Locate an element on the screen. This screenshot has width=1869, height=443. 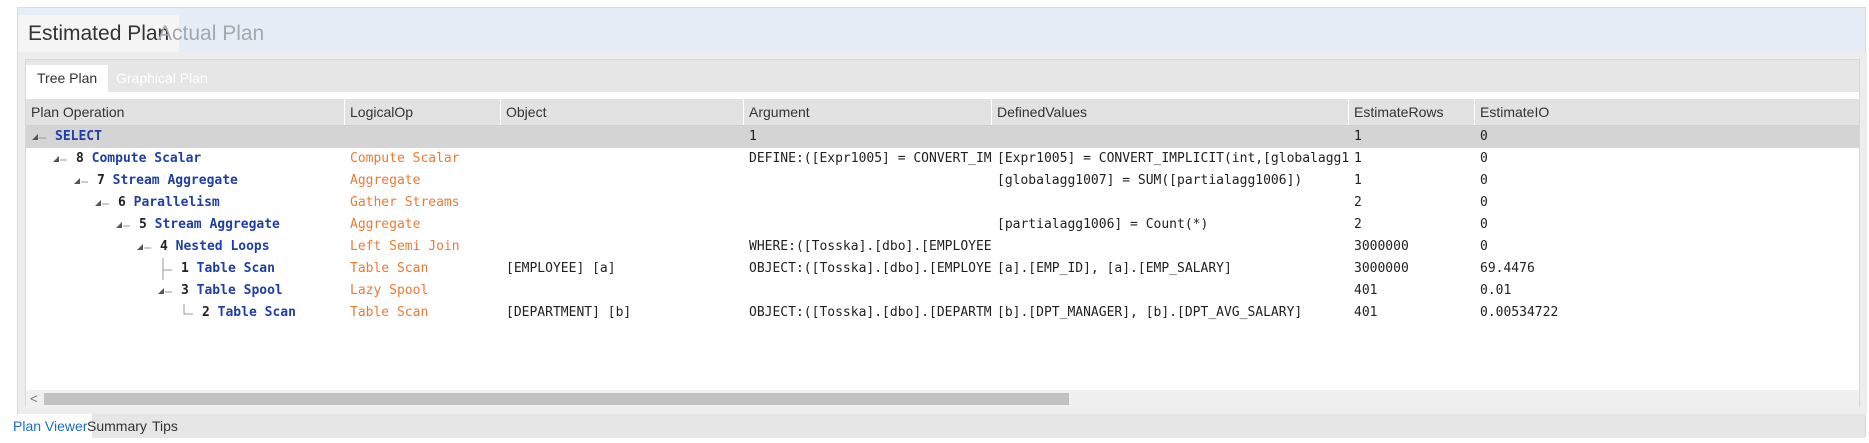
object-cell: [EMPLOYEE] [a] is located at coordinates (561, 268).